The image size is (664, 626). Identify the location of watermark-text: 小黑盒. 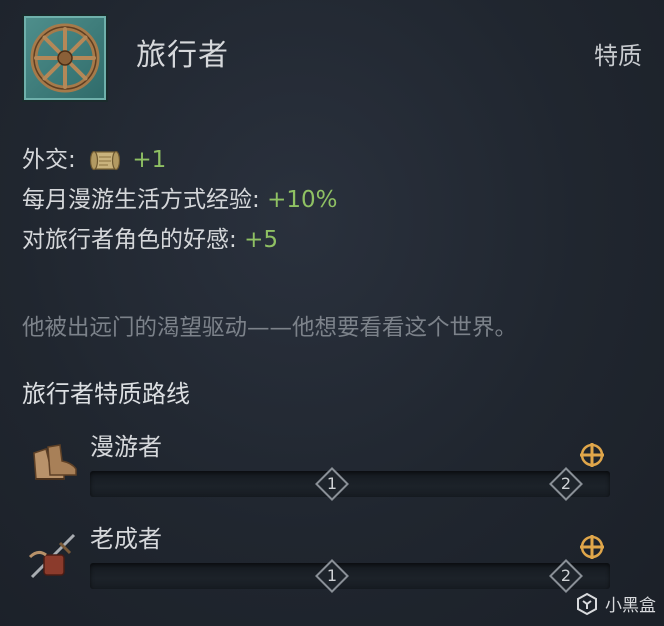
(630, 606).